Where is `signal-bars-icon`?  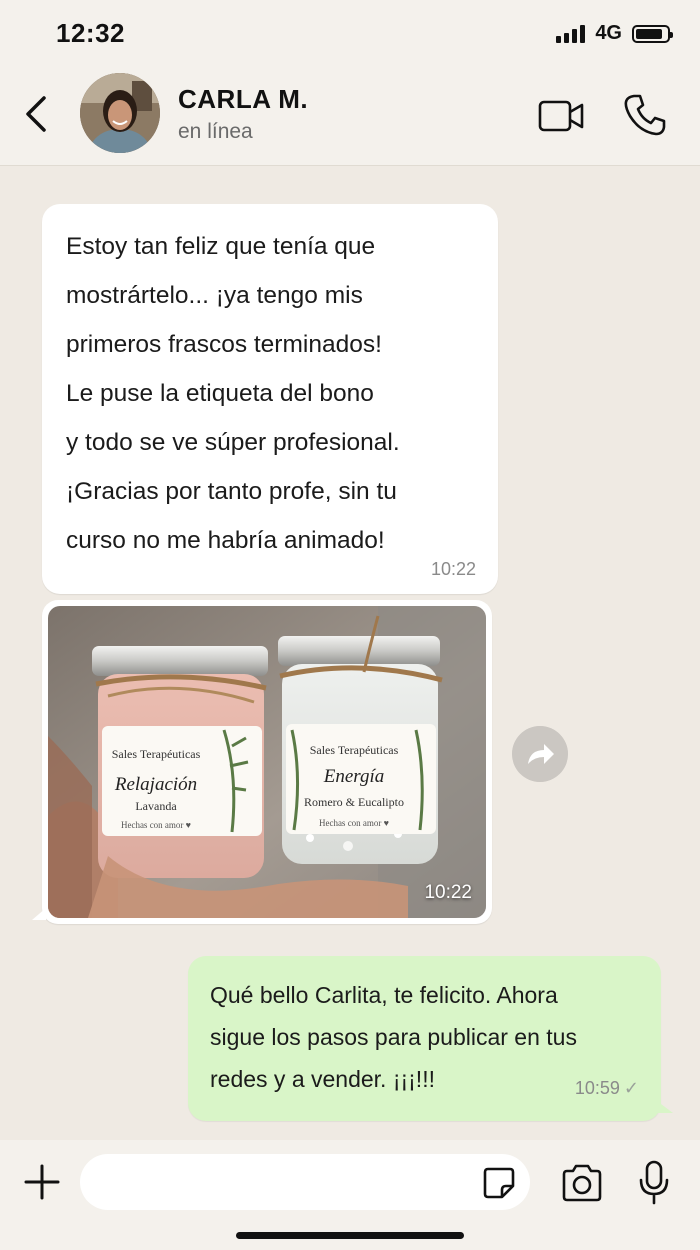 signal-bars-icon is located at coordinates (571, 33).